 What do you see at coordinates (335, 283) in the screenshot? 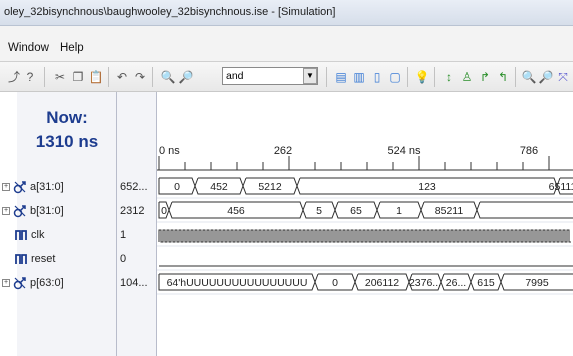
I see `p-bus-segment-value: 0` at bounding box center [335, 283].